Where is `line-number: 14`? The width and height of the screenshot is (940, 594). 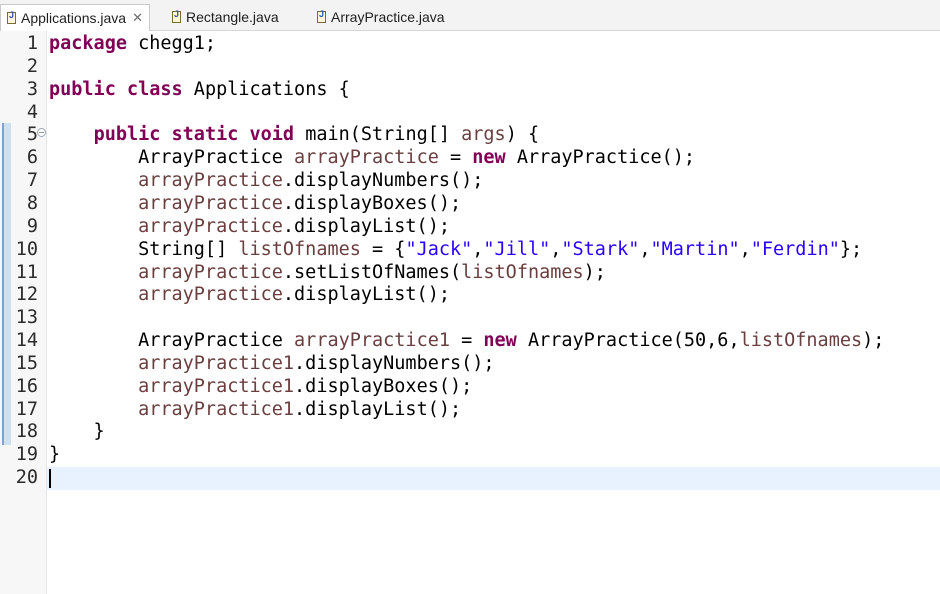 line-number: 14 is located at coordinates (26, 341).